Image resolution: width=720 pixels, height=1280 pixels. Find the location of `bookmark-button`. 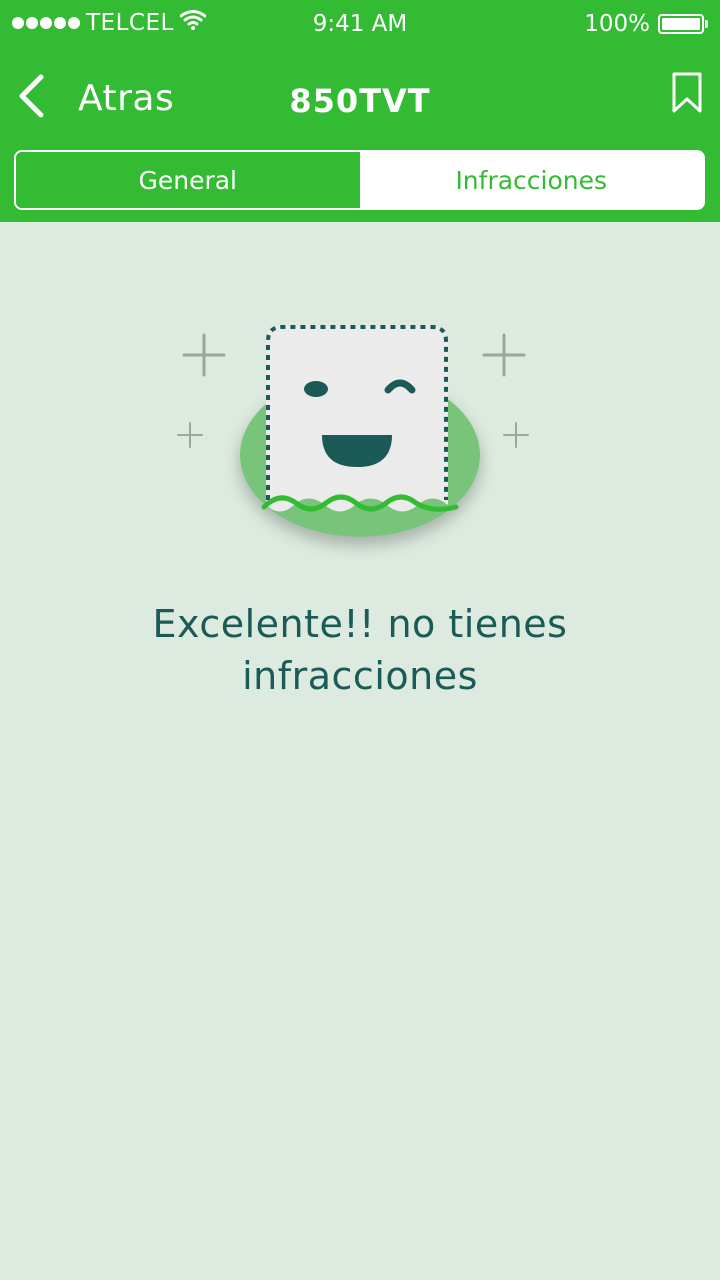

bookmark-button is located at coordinates (687, 95).